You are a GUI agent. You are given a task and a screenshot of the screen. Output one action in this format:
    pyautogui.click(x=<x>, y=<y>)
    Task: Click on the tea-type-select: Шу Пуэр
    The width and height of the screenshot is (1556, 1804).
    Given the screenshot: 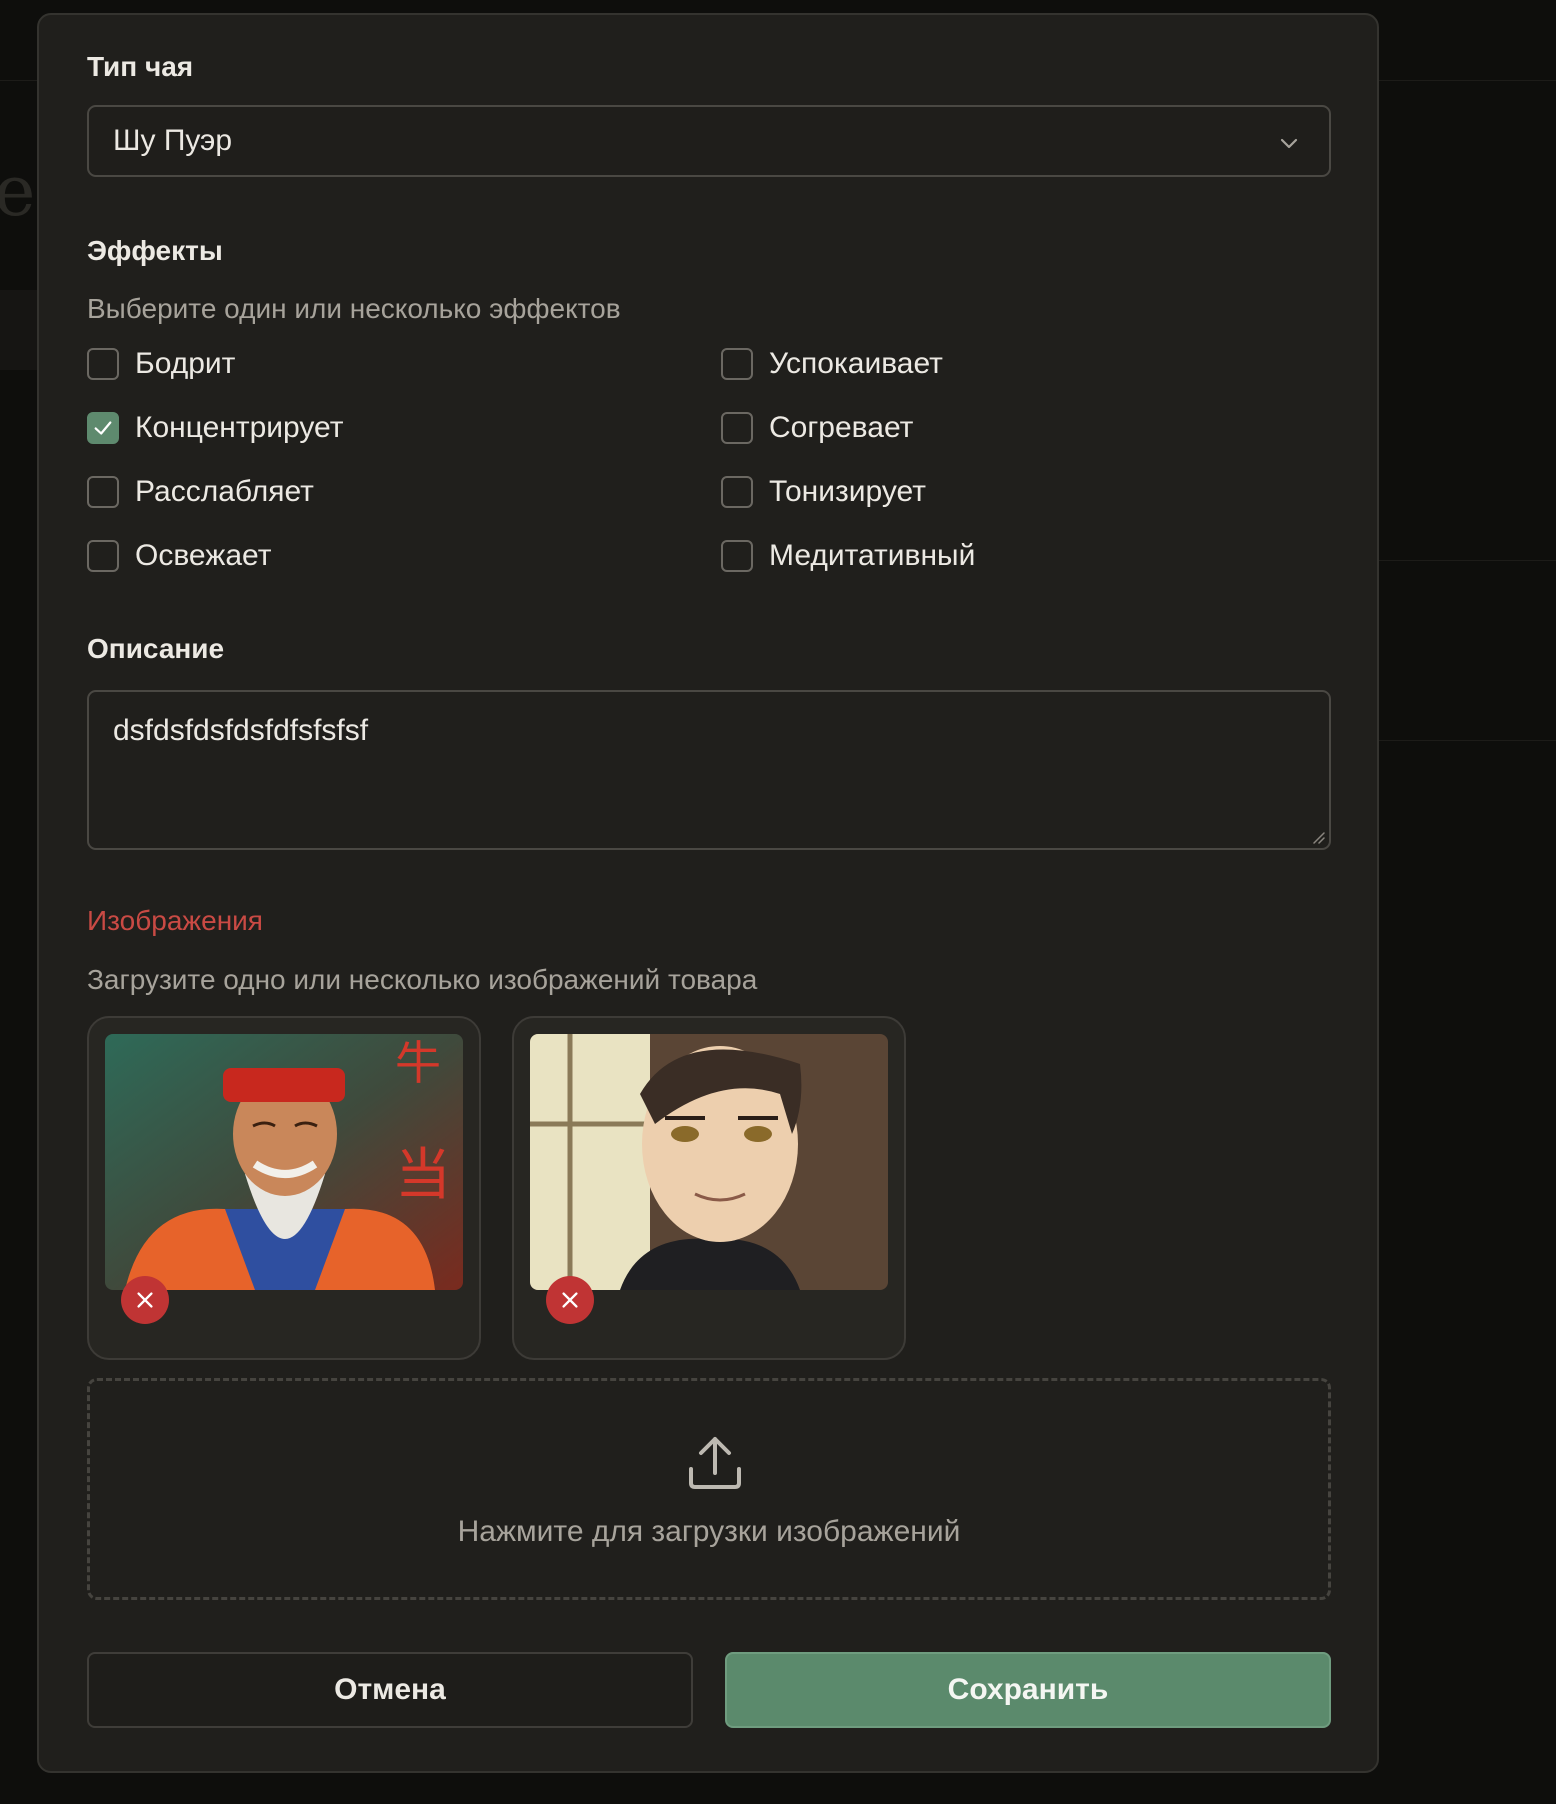 What is the action you would take?
    pyautogui.click(x=709, y=141)
    